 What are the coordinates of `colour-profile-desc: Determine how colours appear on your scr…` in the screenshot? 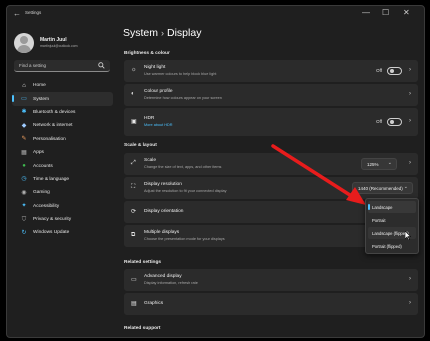 It's located at (183, 98).